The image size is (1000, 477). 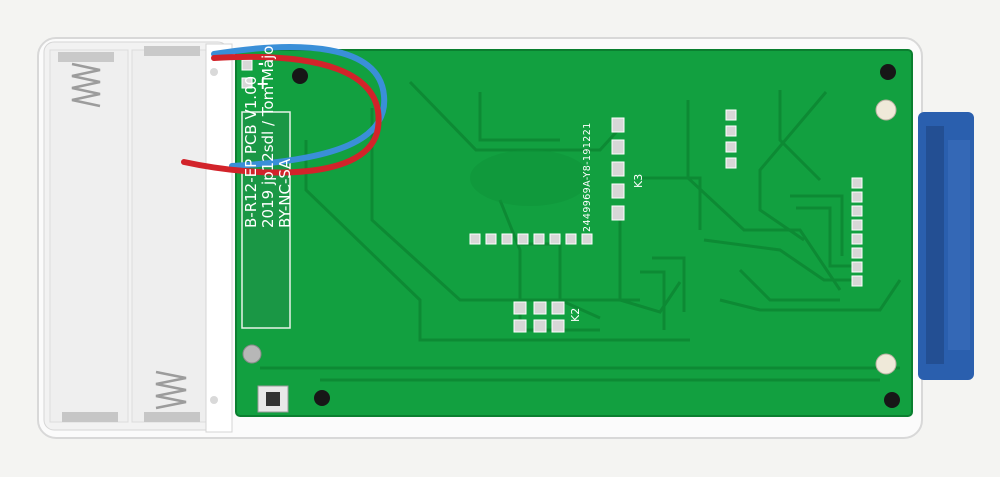 I want to click on silk-k2: K2, so click(x=575, y=314).